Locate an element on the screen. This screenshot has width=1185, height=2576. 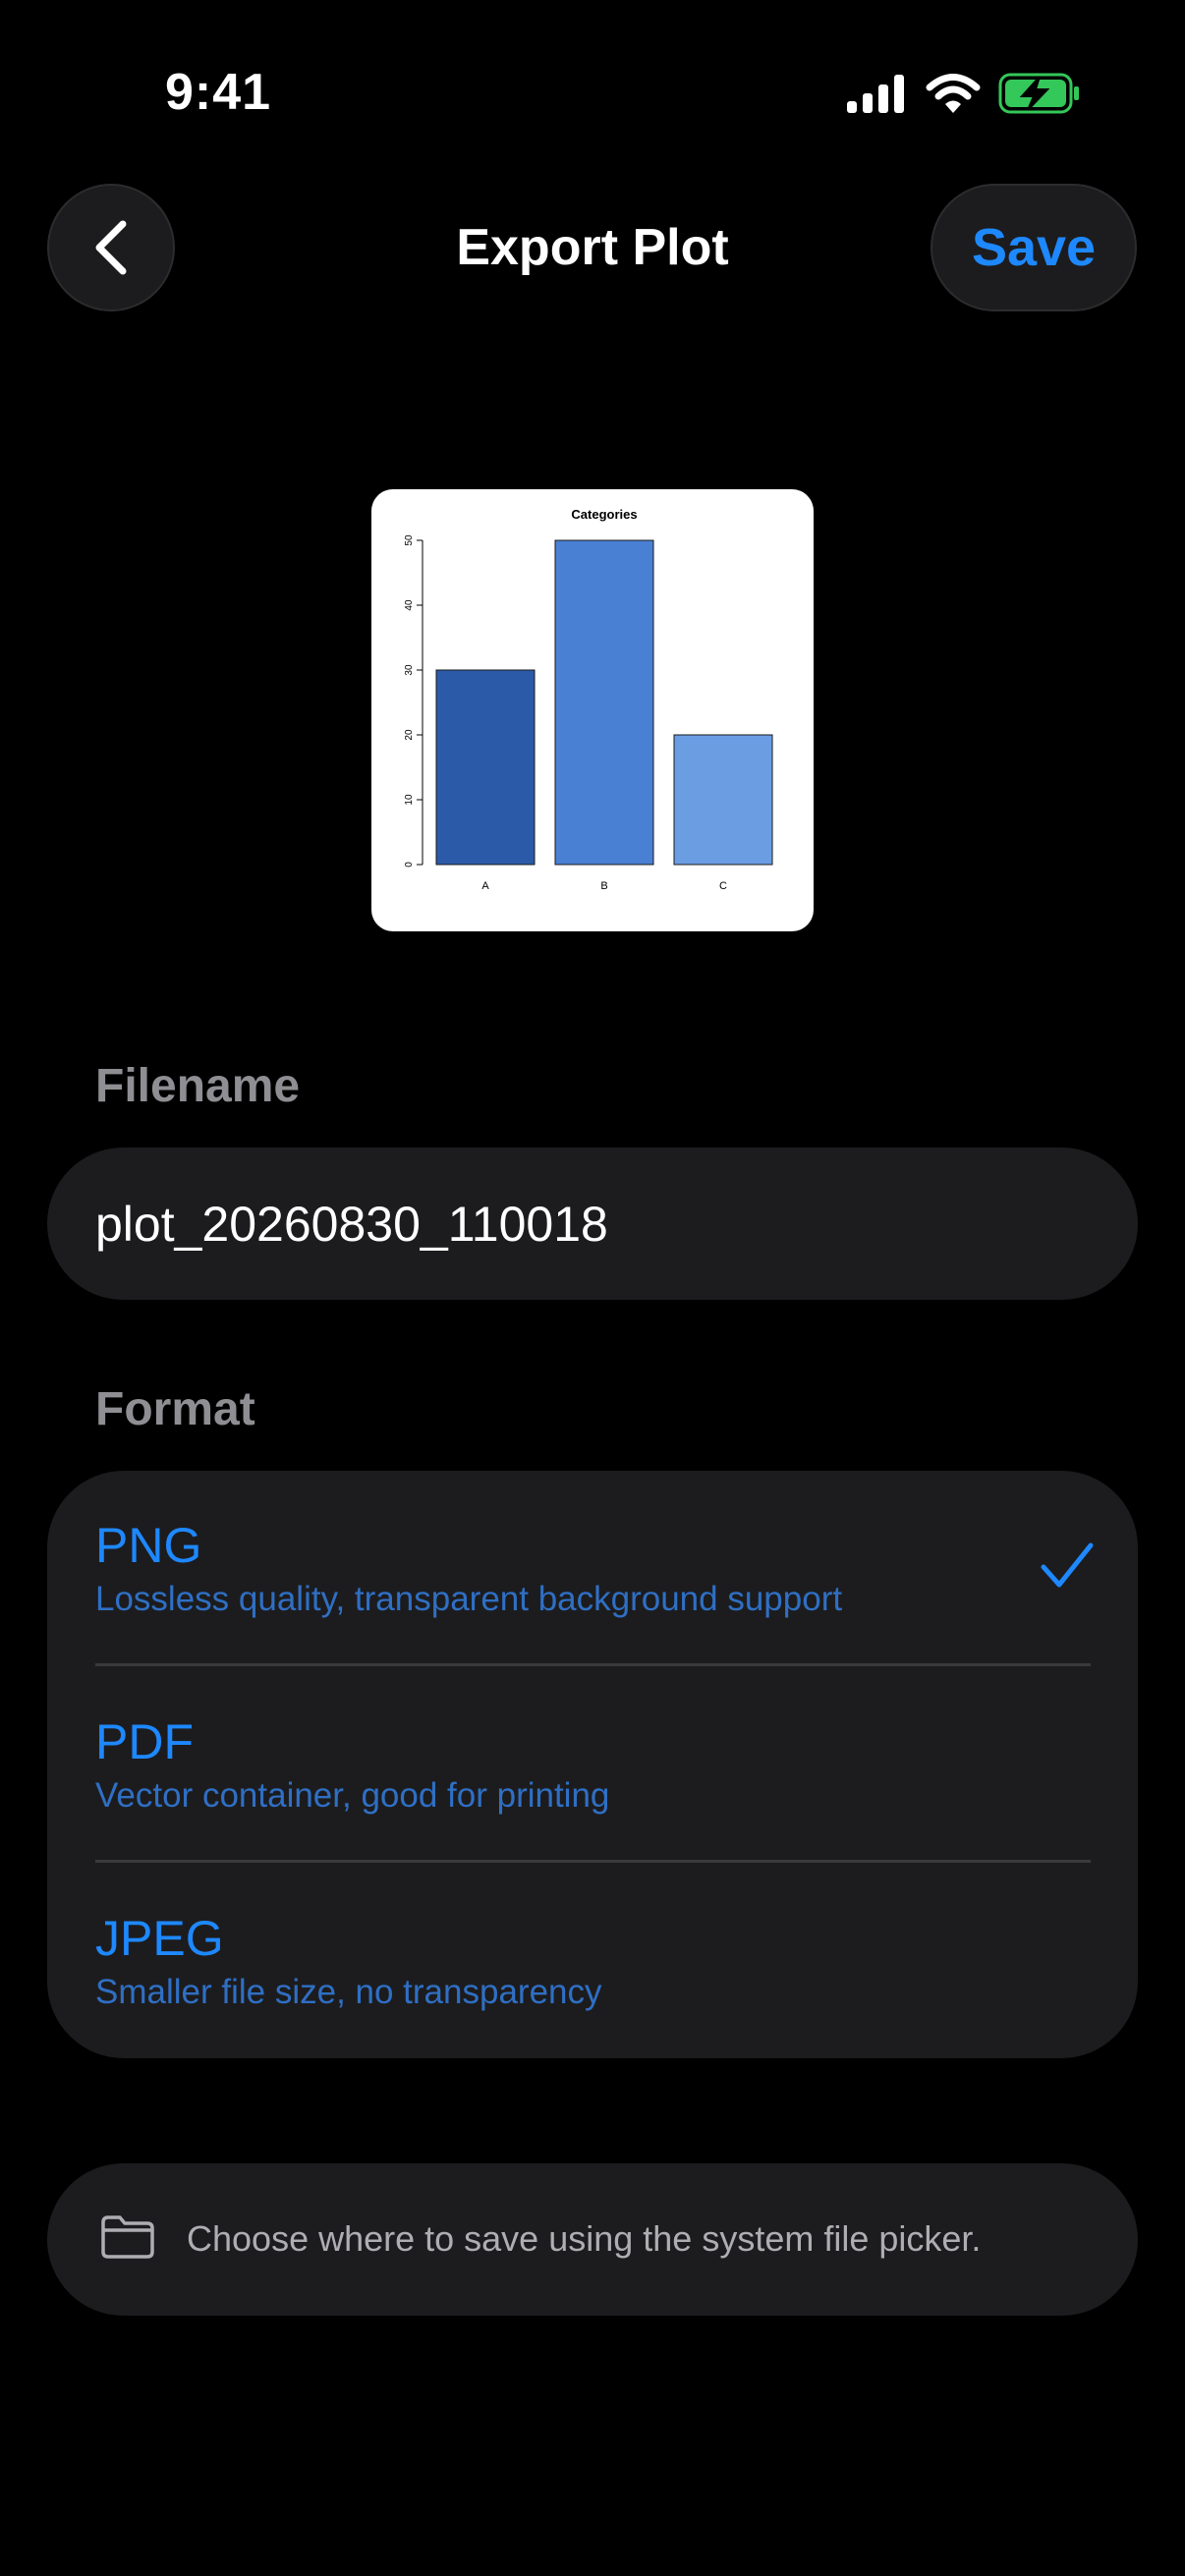
status-time: 9:41 is located at coordinates (219, 92).